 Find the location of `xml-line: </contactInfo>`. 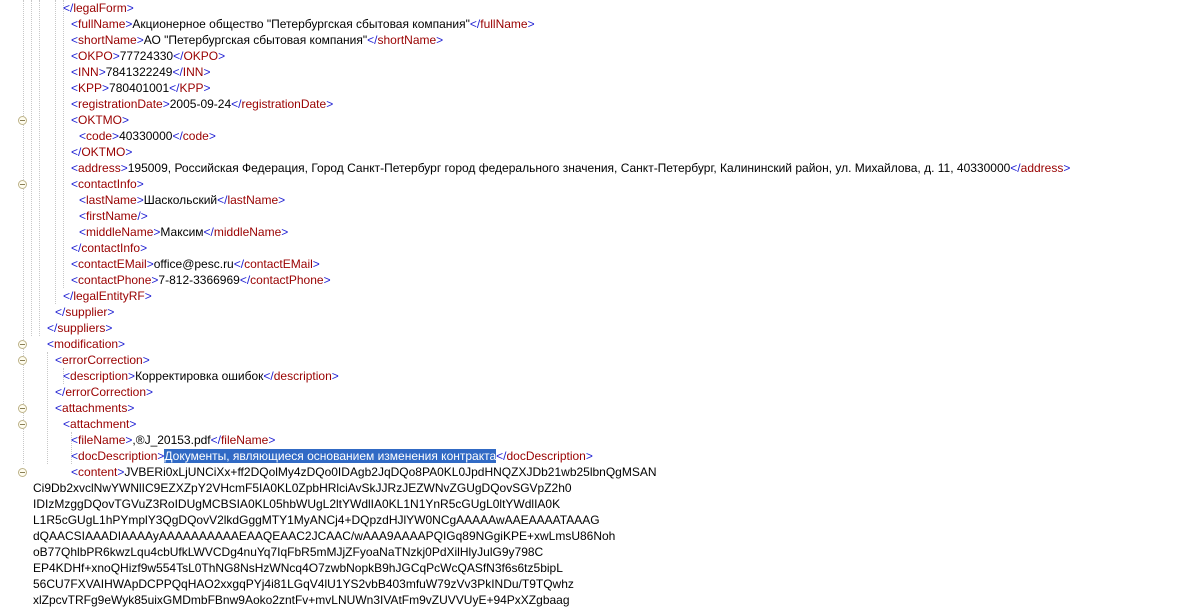

xml-line: </contactInfo> is located at coordinates (109, 248).